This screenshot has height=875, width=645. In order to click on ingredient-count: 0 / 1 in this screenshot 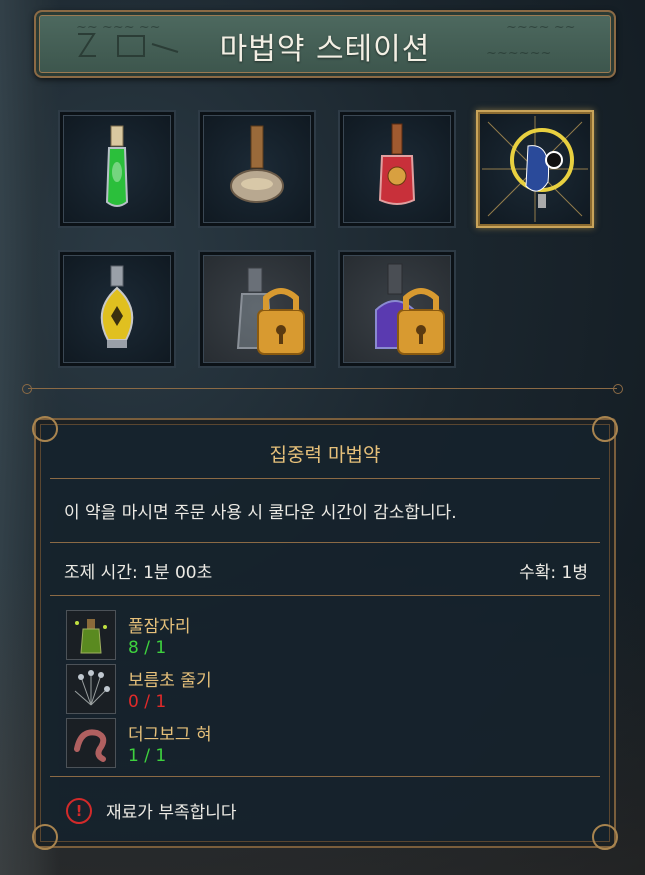, I will do `click(147, 702)`.